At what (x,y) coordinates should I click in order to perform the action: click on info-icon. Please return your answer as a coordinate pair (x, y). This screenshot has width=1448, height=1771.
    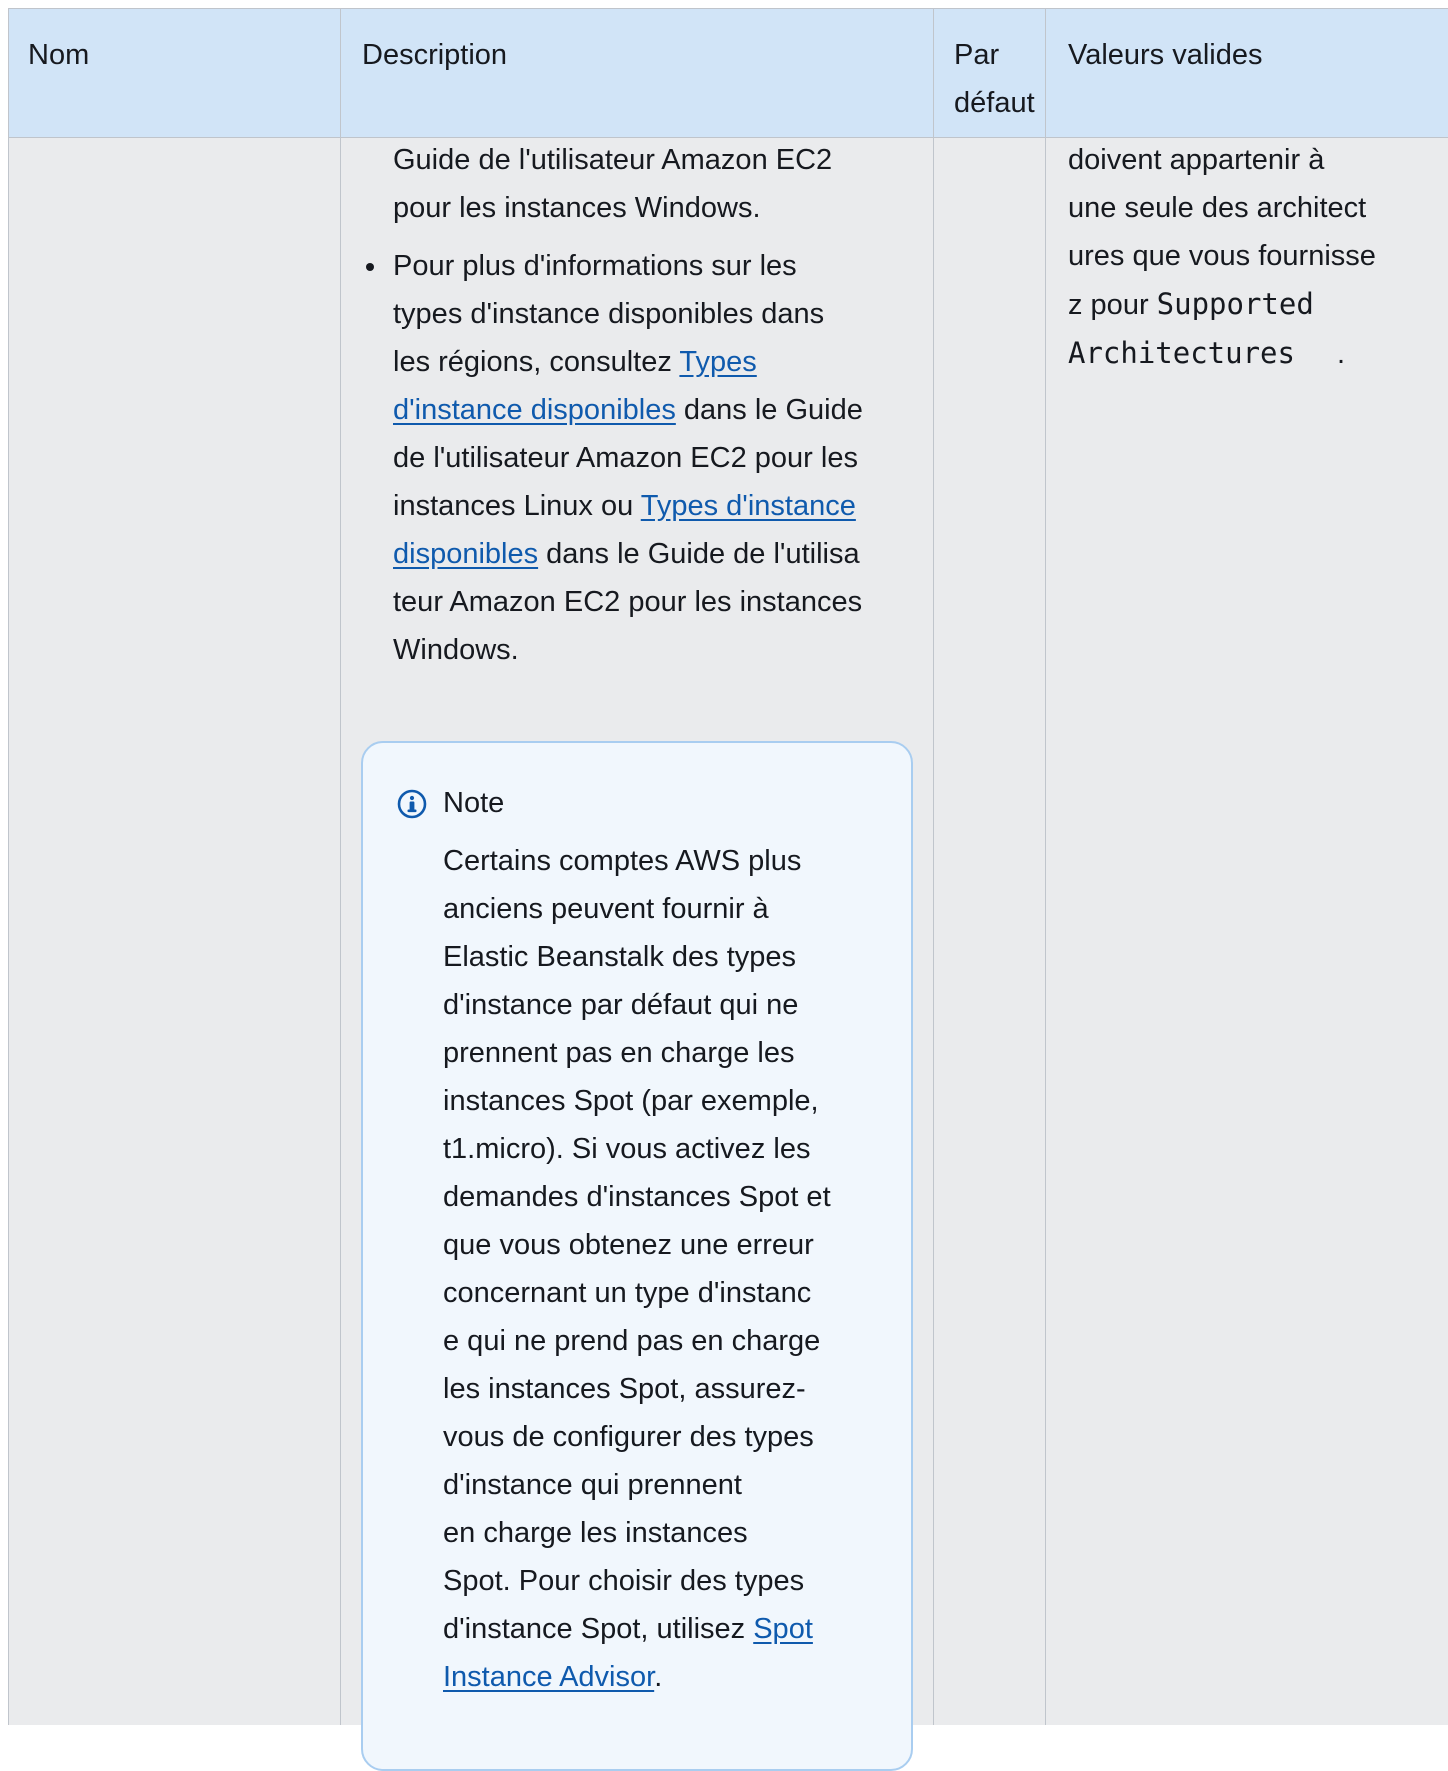
    Looking at the image, I should click on (412, 804).